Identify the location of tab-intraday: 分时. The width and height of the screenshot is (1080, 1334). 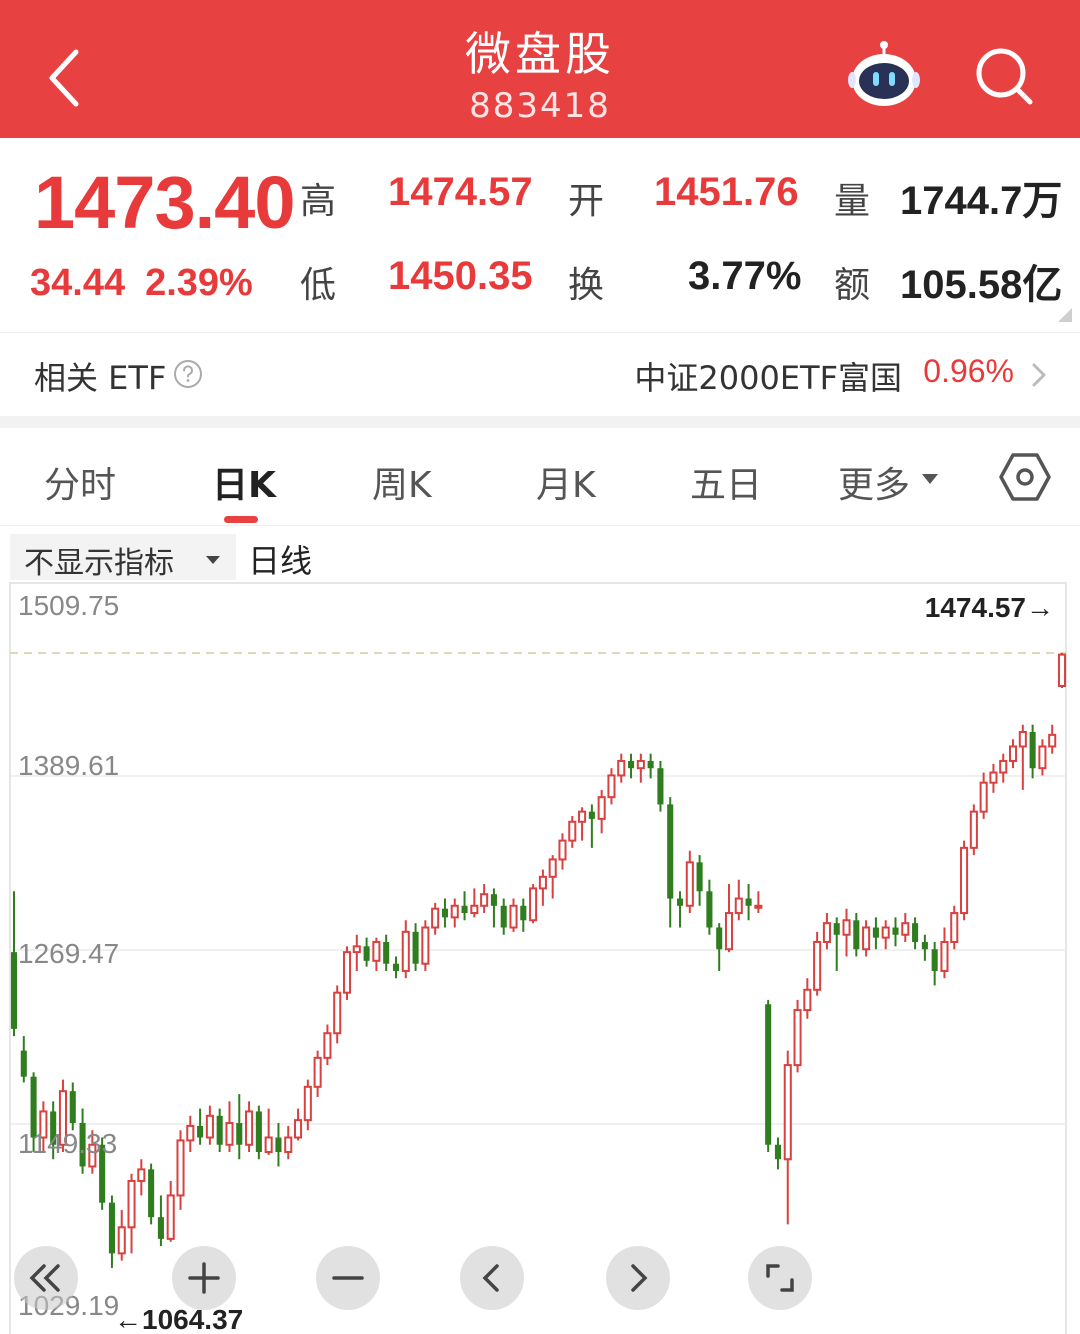
(80, 482).